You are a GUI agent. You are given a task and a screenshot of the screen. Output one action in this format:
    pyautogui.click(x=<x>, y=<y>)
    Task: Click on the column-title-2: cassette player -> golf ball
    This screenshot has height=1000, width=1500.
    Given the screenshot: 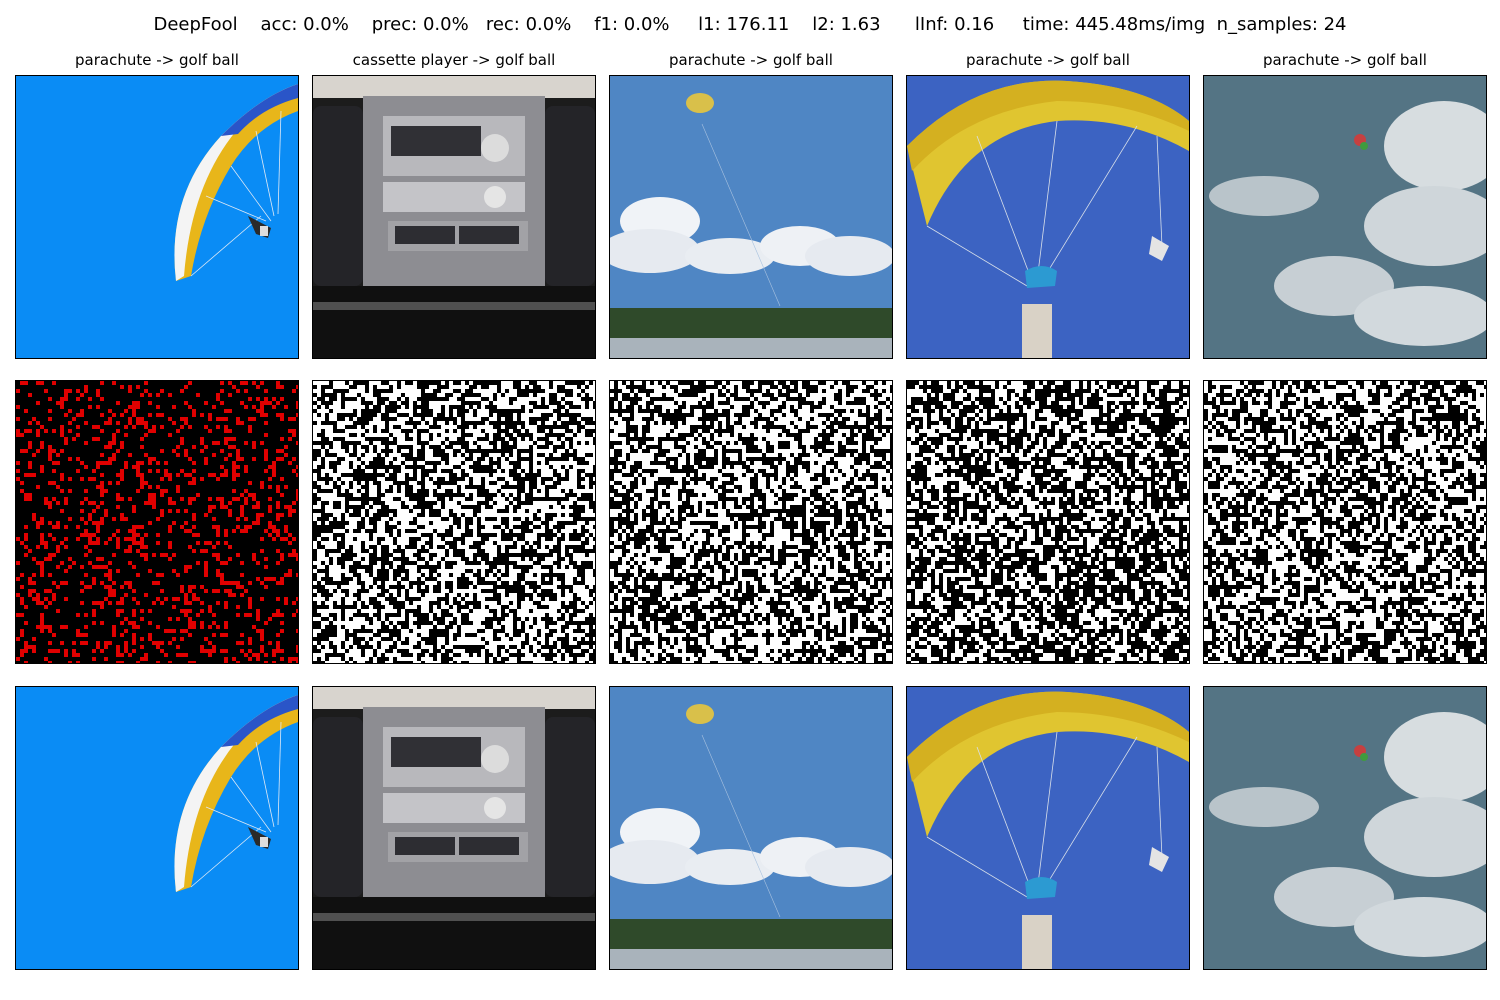 What is the action you would take?
    pyautogui.click(x=454, y=60)
    